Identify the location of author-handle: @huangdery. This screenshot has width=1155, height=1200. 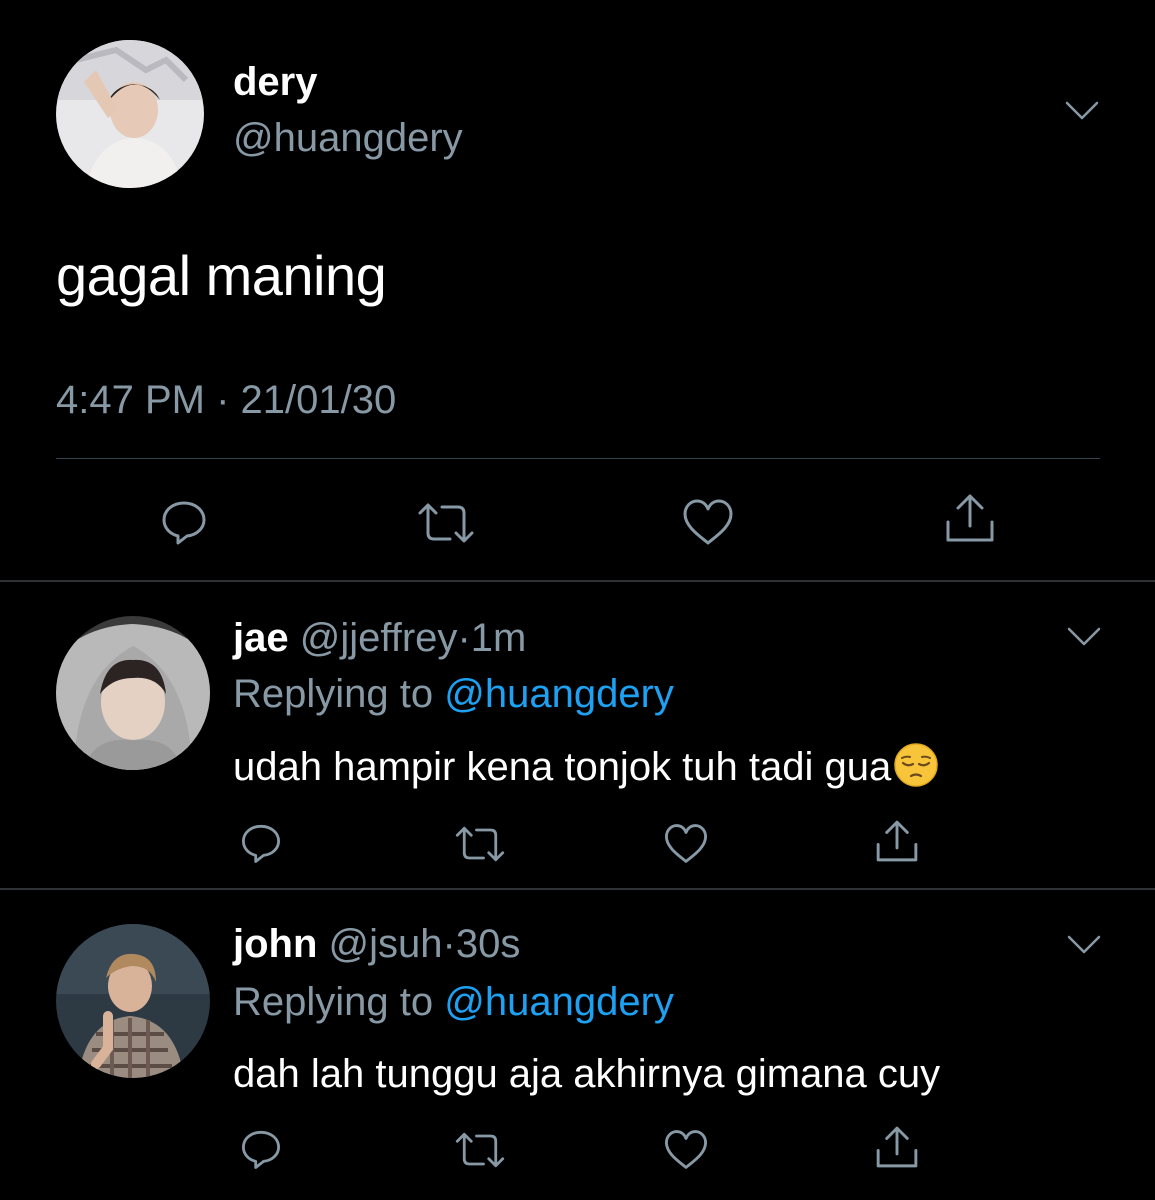
(348, 138).